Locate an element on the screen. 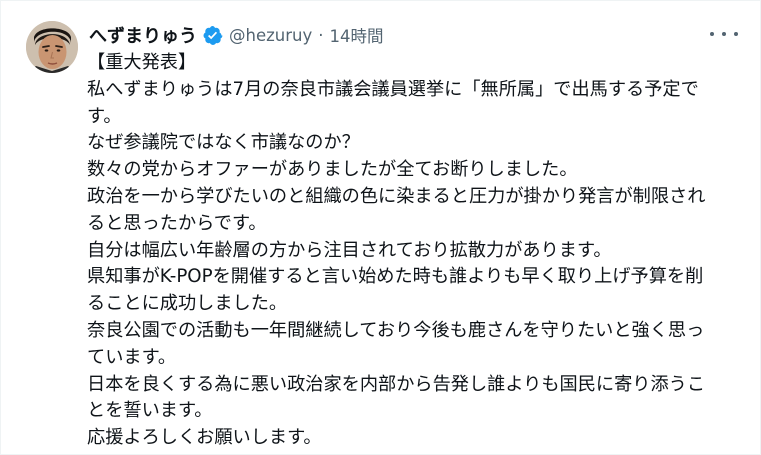 The height and width of the screenshot is (455, 761). avatar is located at coordinates (52, 47).